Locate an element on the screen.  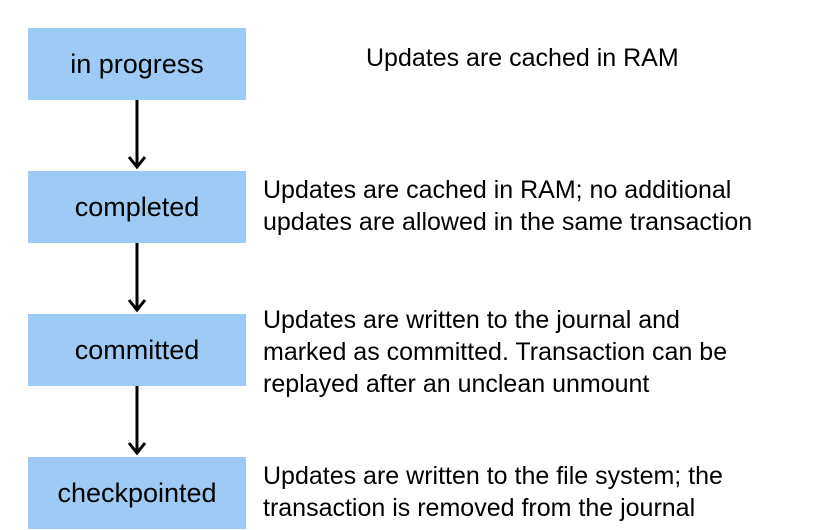
arrow-in-progress-to-completed is located at coordinates (137, 135).